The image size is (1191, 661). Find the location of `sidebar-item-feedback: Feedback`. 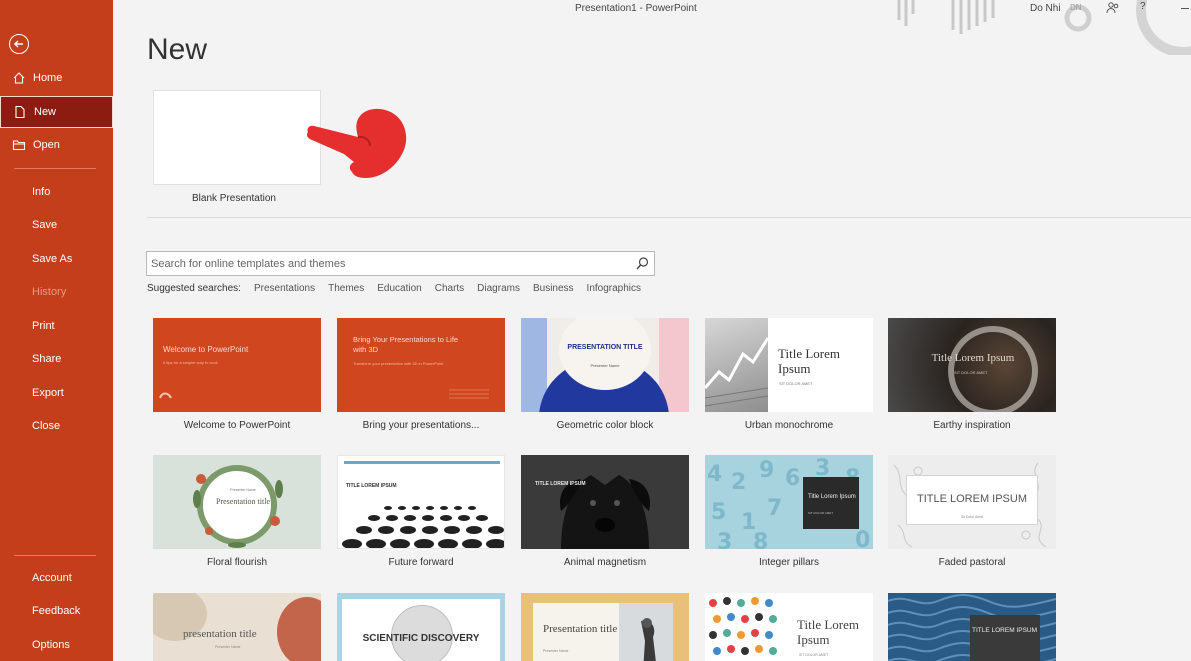

sidebar-item-feedback: Feedback is located at coordinates (56, 611).